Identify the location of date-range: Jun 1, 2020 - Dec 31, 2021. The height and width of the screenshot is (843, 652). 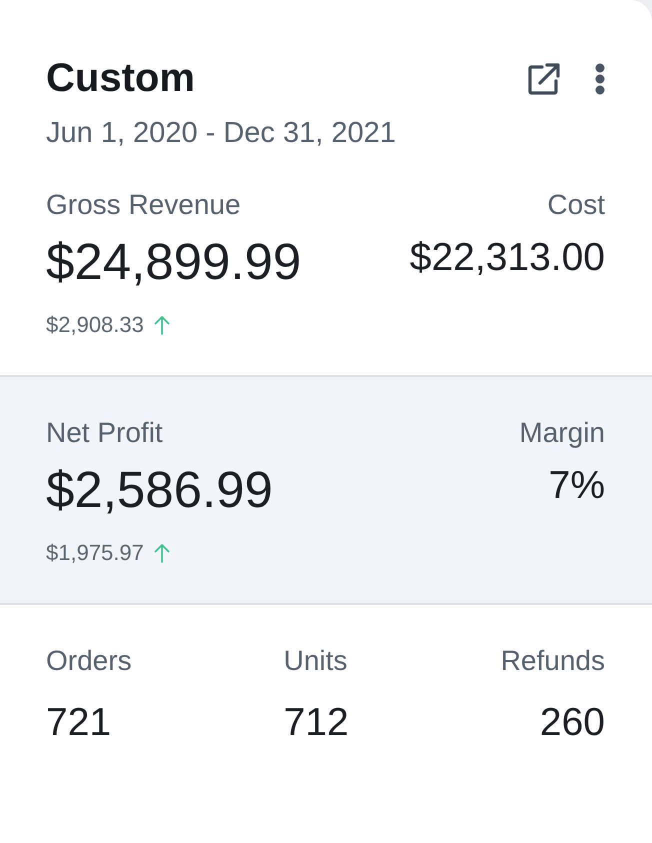
(221, 133).